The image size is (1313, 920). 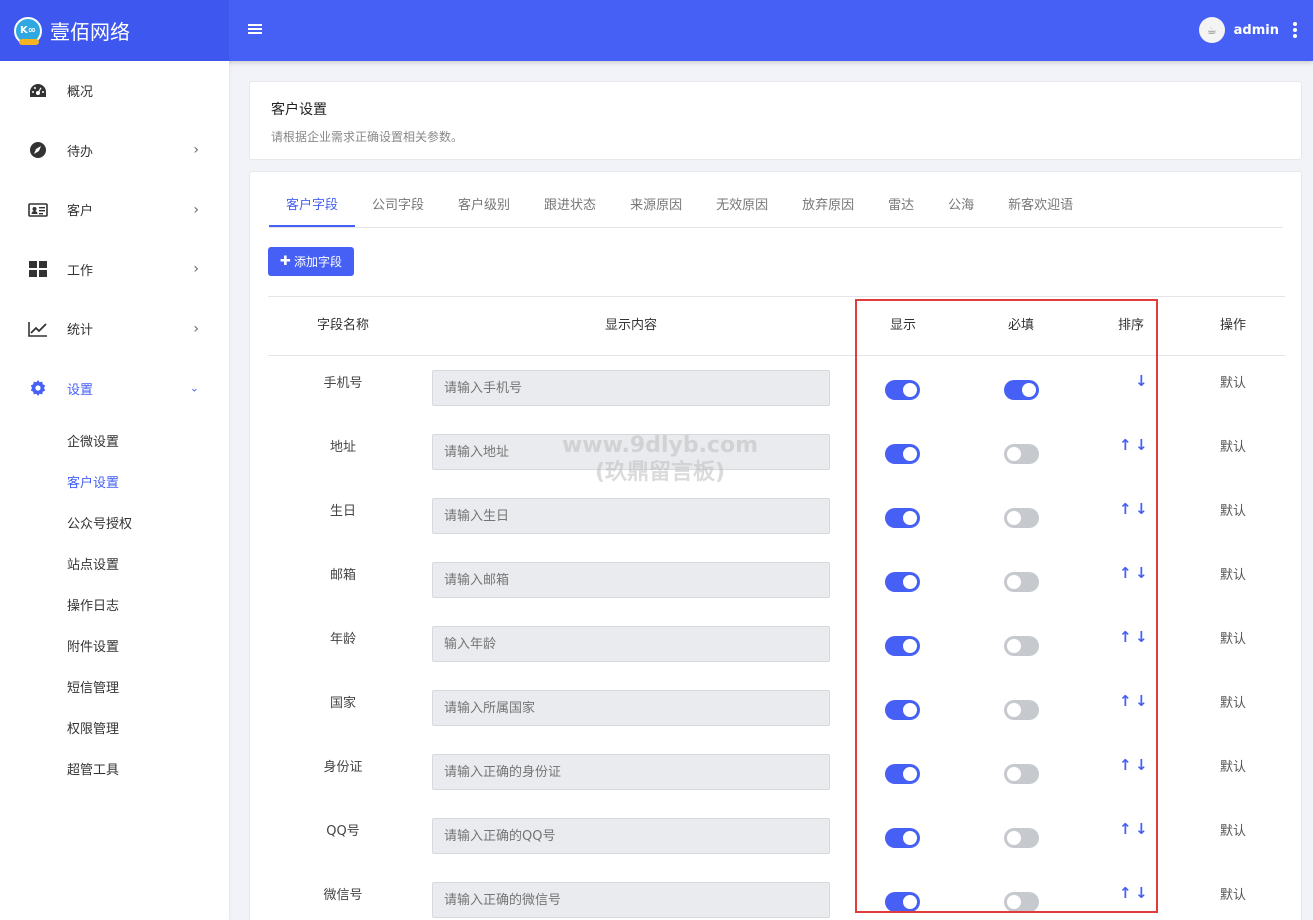 What do you see at coordinates (38, 210) in the screenshot?
I see `id-card-icon` at bounding box center [38, 210].